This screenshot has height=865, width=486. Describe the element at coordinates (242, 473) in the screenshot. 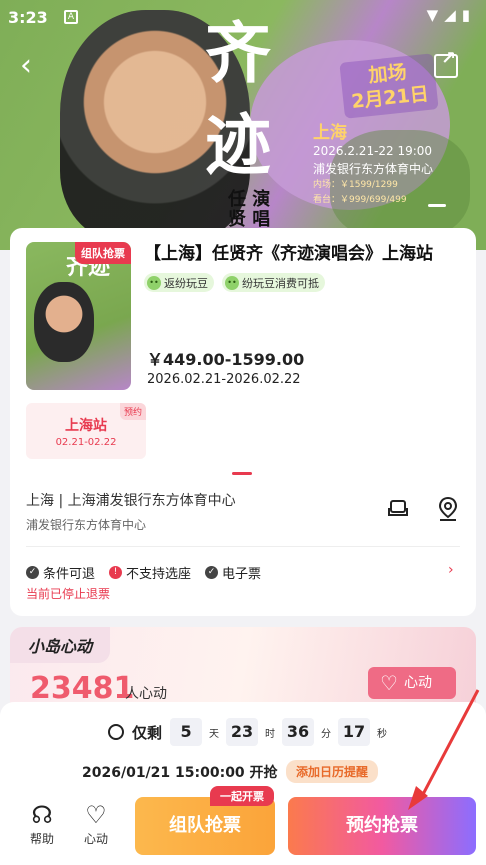

I see `expand-indicator` at that location.